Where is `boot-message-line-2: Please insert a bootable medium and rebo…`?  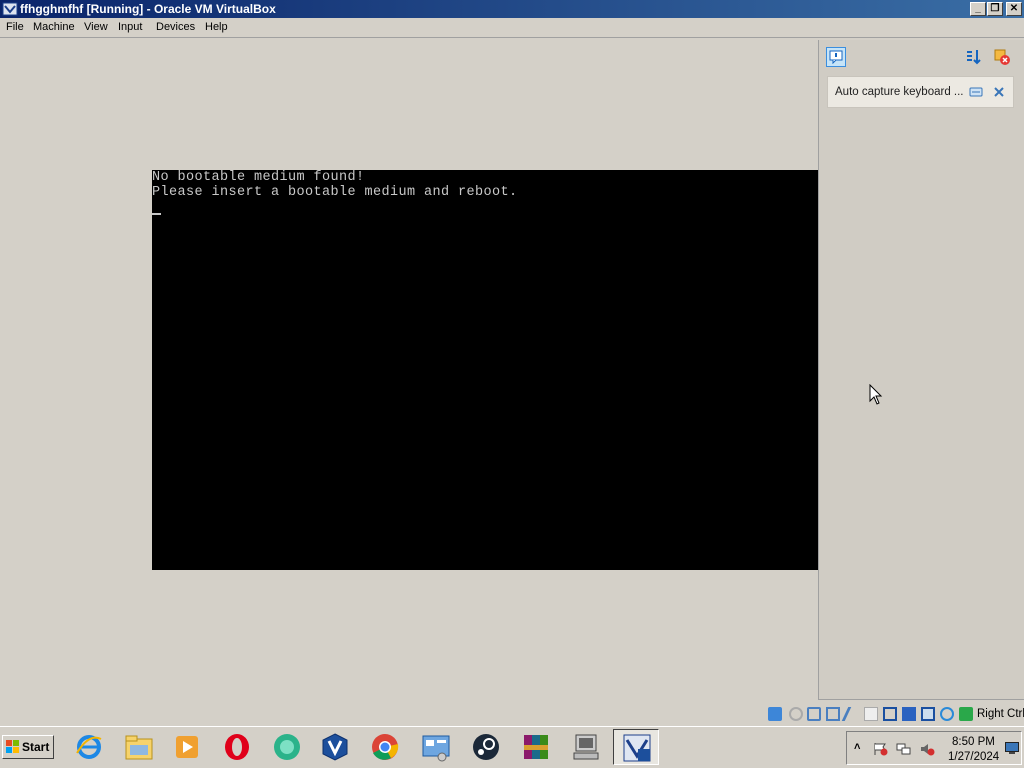 boot-message-line-2: Please insert a bootable medium and rebo… is located at coordinates (335, 192).